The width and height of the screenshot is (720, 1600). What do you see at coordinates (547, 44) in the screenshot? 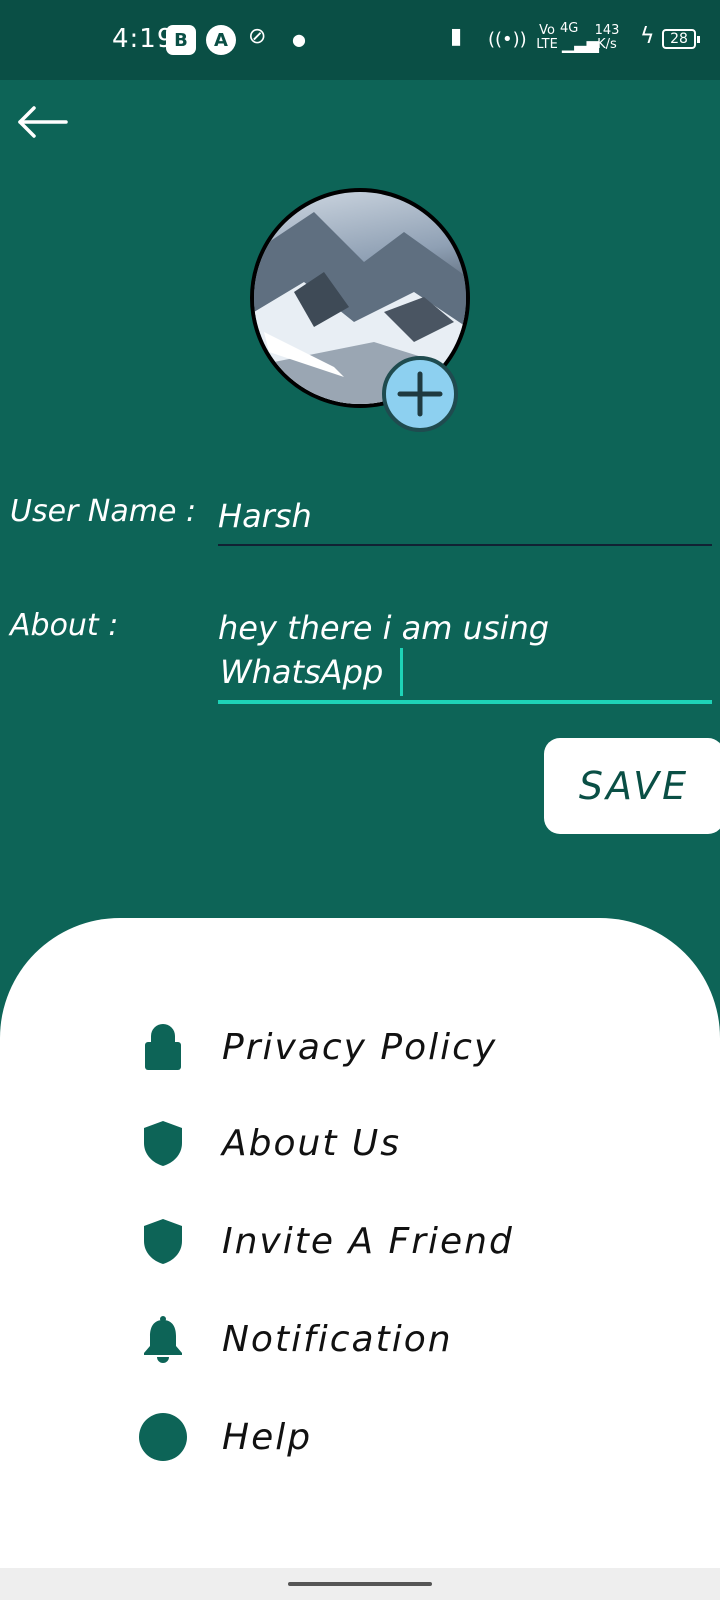
I see `volte-bottom: LTE` at bounding box center [547, 44].